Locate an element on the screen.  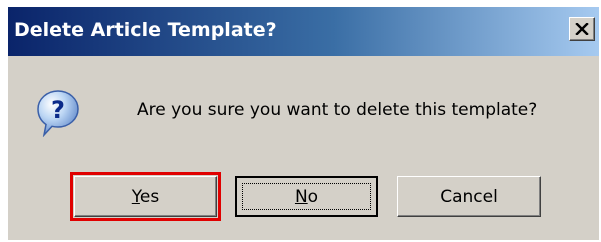
question-icon: ? is located at coordinates (58, 113).